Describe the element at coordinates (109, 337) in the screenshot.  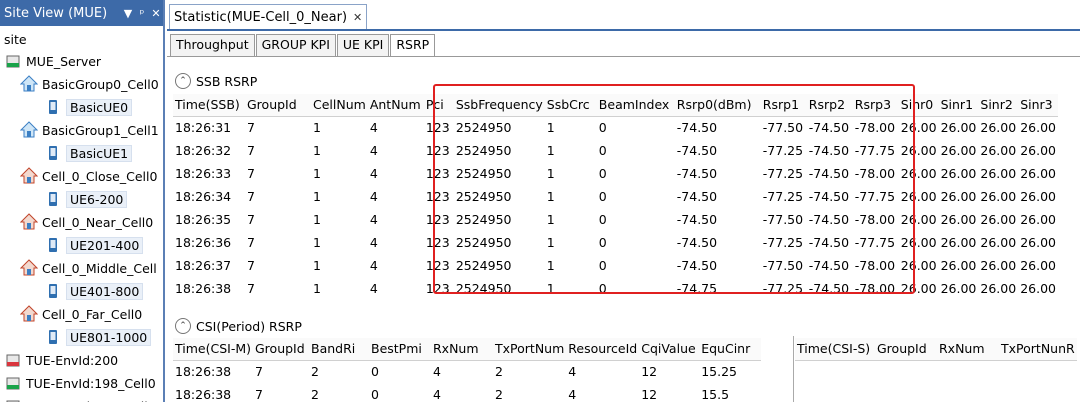
I see `tree-item-label: UE801-1000` at that location.